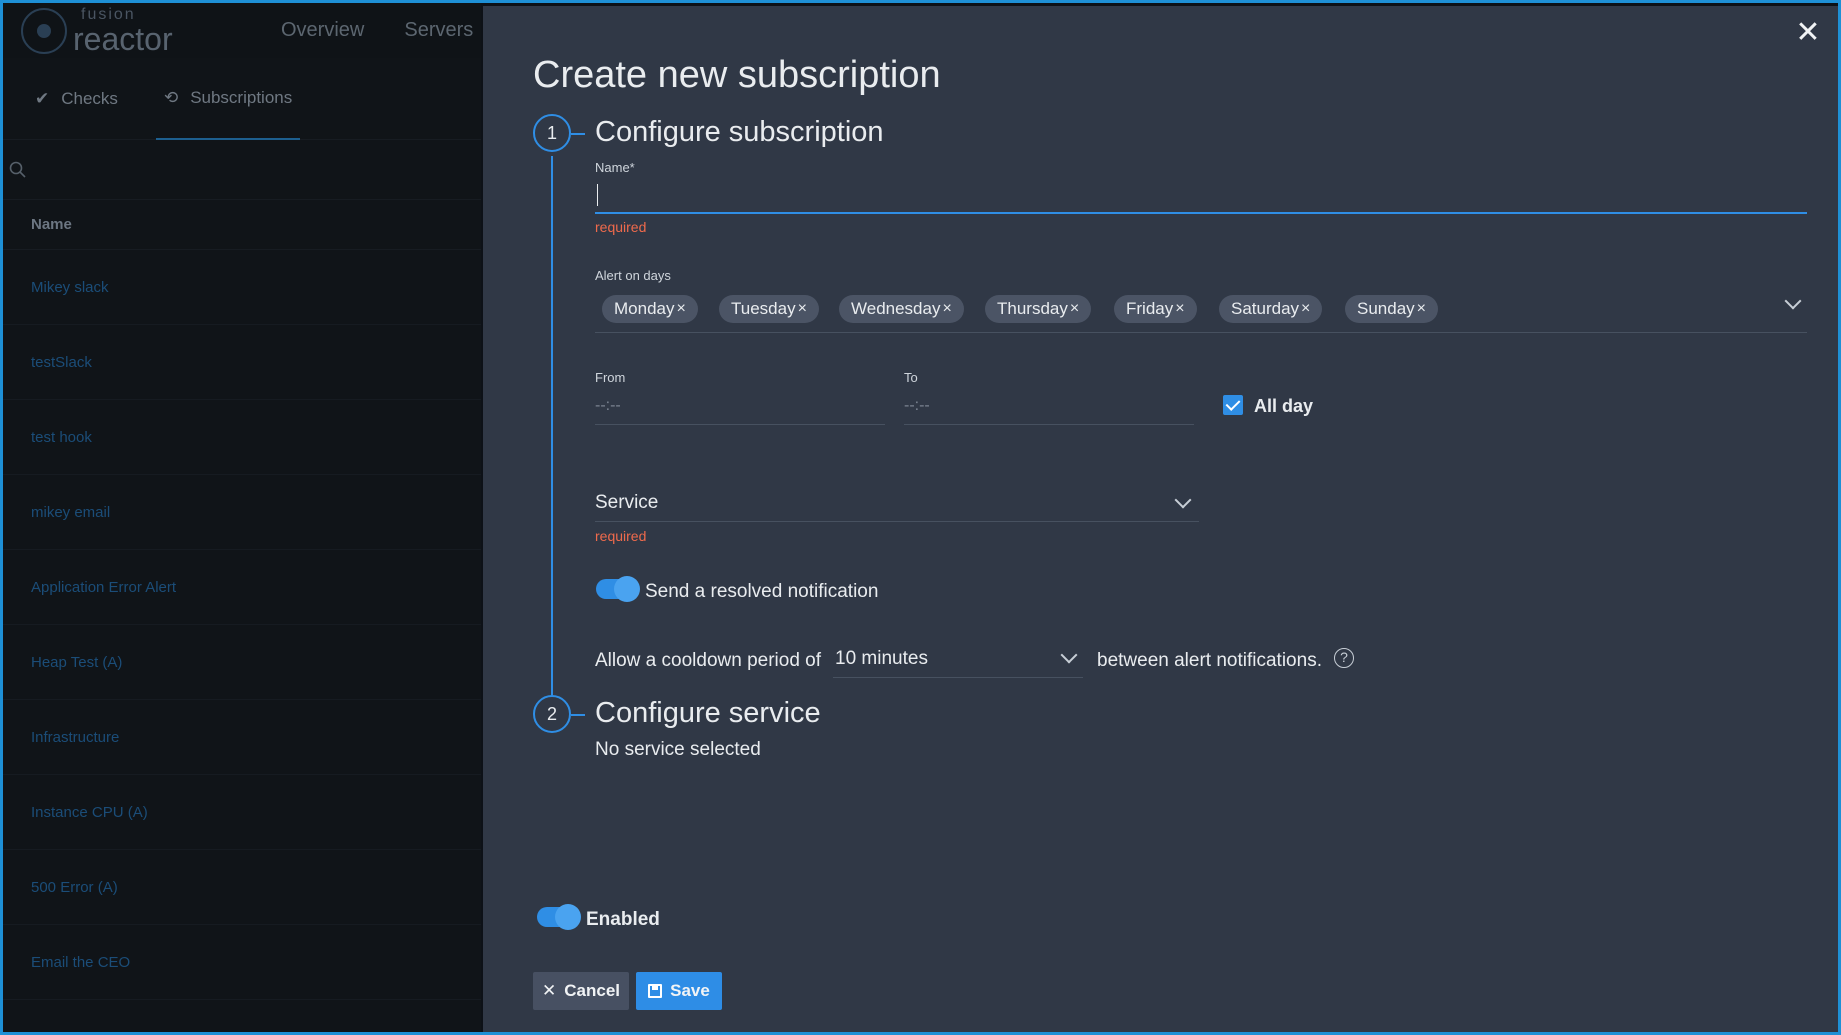 Image resolution: width=1841 pixels, height=1035 pixels. What do you see at coordinates (680, 309) in the screenshot?
I see `remove-monday-icon: ×` at bounding box center [680, 309].